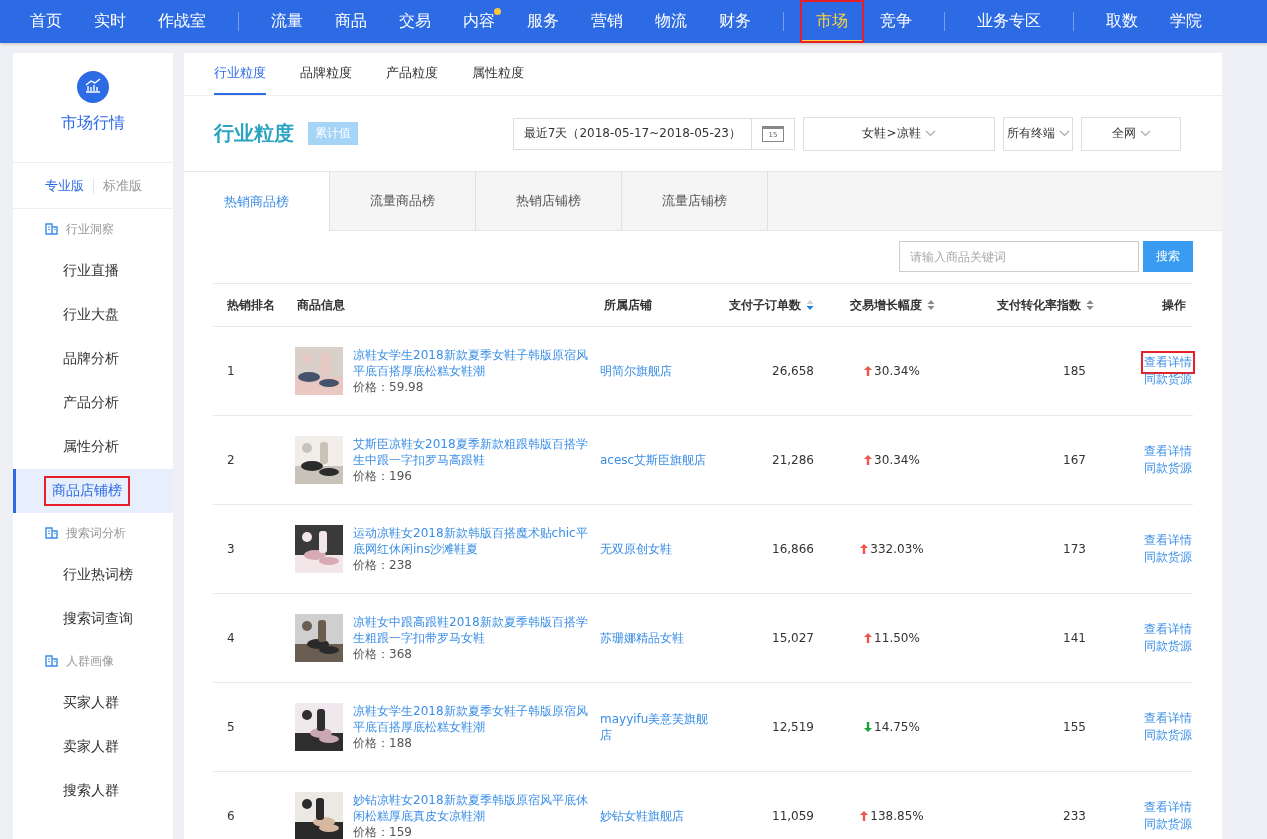 Image resolution: width=1267 pixels, height=839 pixels. I want to click on product-link: 运动凉鞋女2018新款韩版百搭魔术贴chic平底网红休闲ins沙滩鞋夏, so click(471, 541).